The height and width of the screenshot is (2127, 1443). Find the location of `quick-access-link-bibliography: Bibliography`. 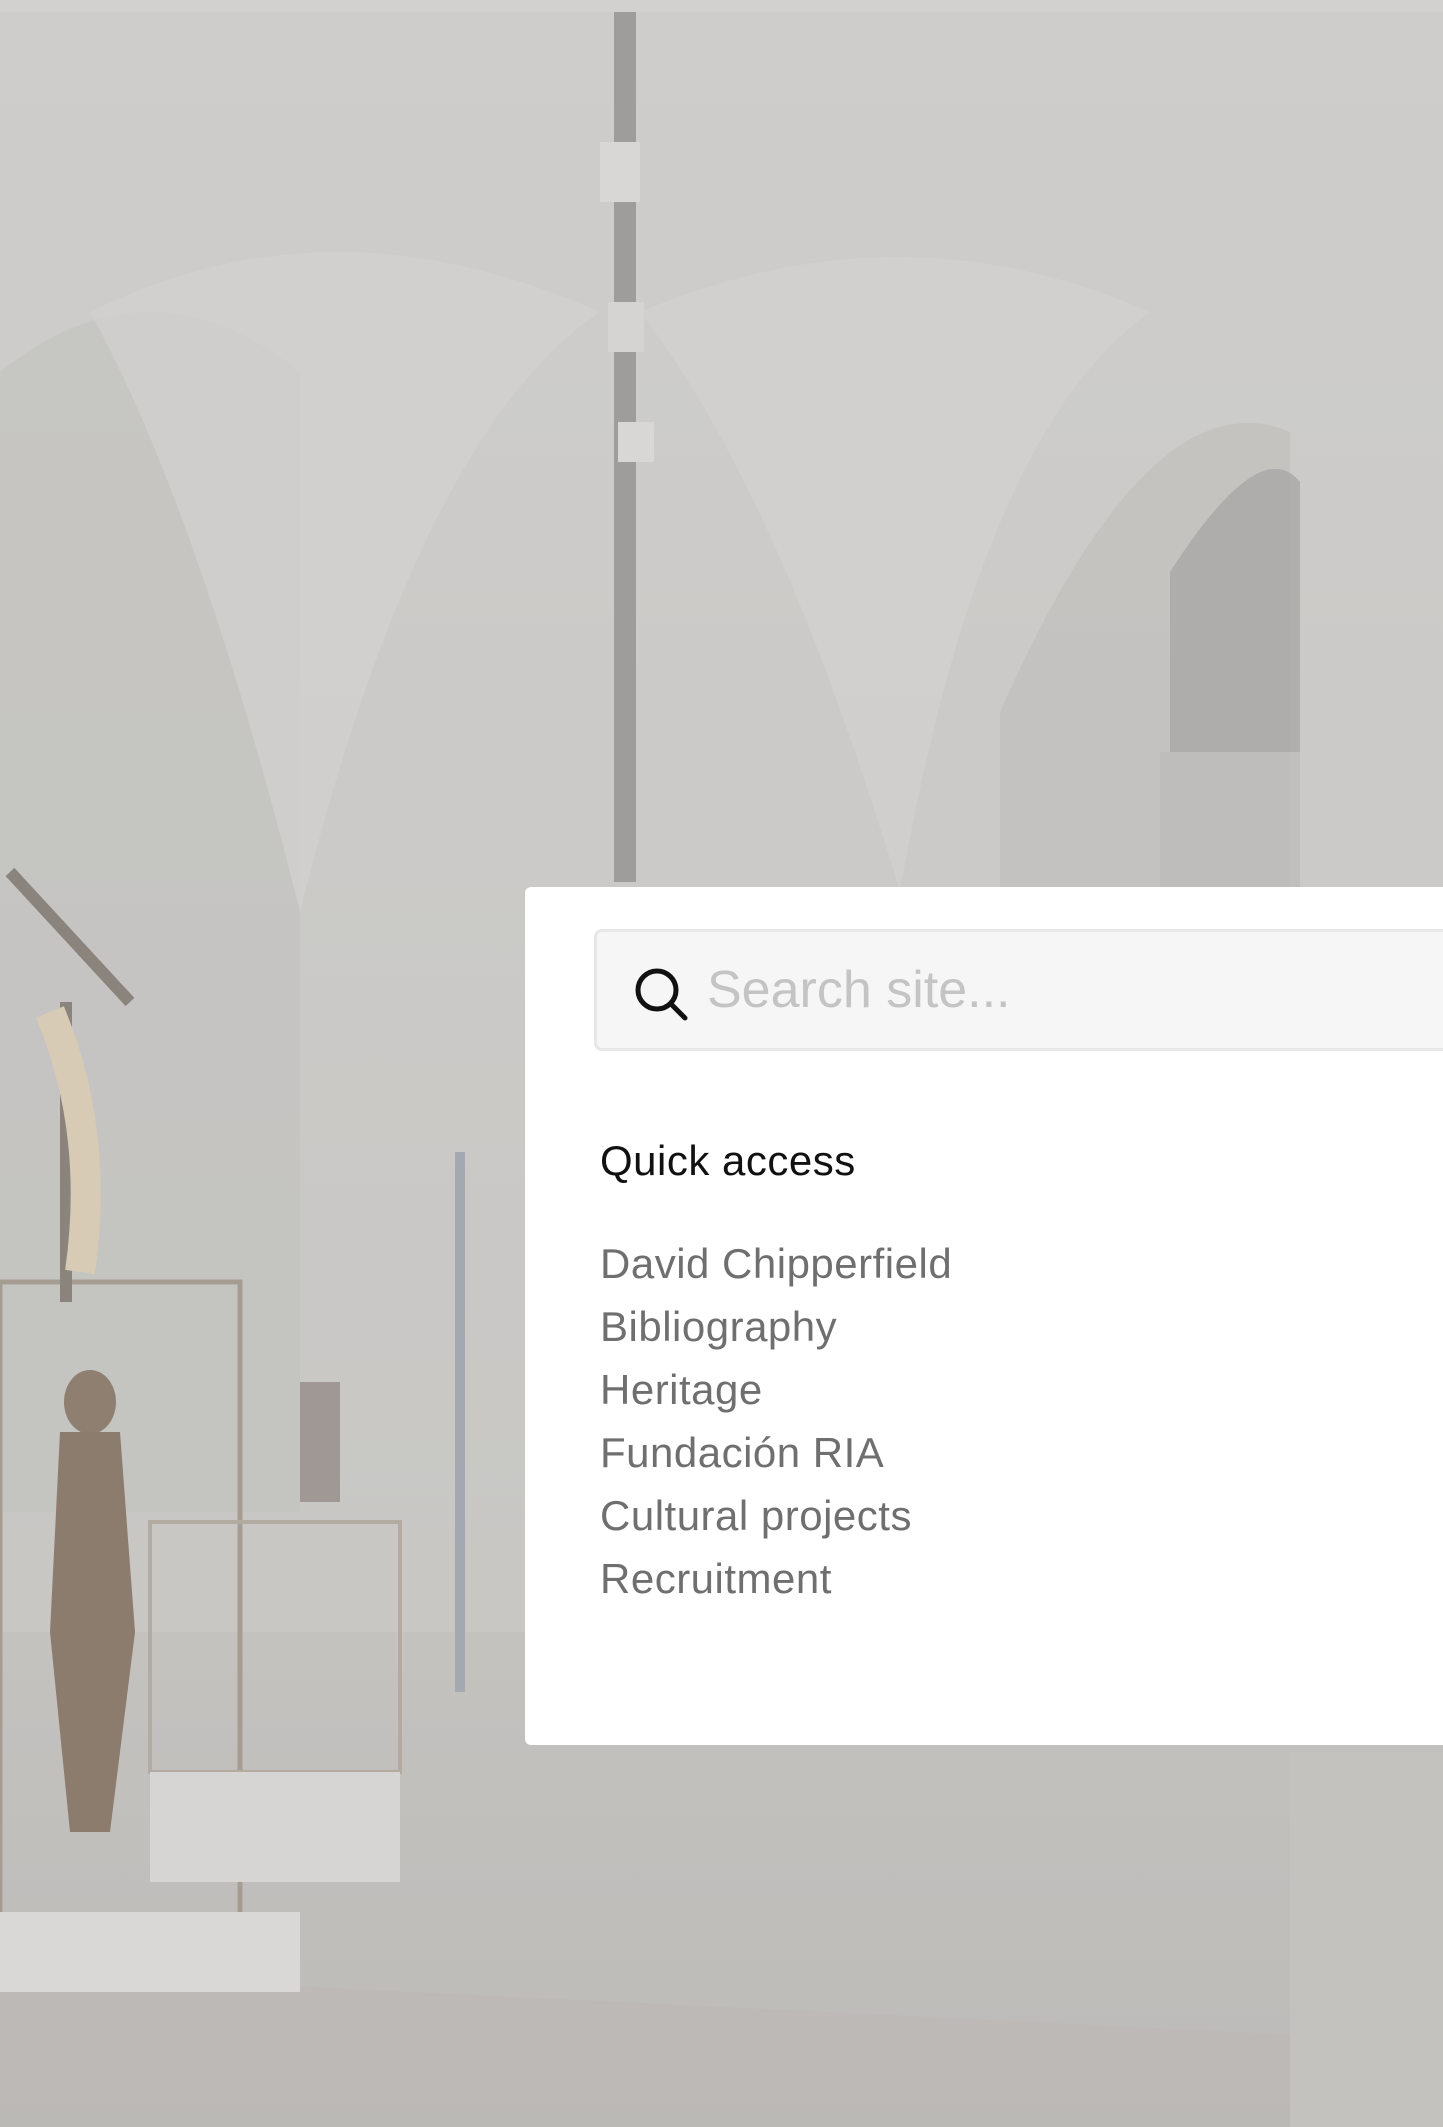

quick-access-link-bibliography: Bibliography is located at coordinates (776, 1326).